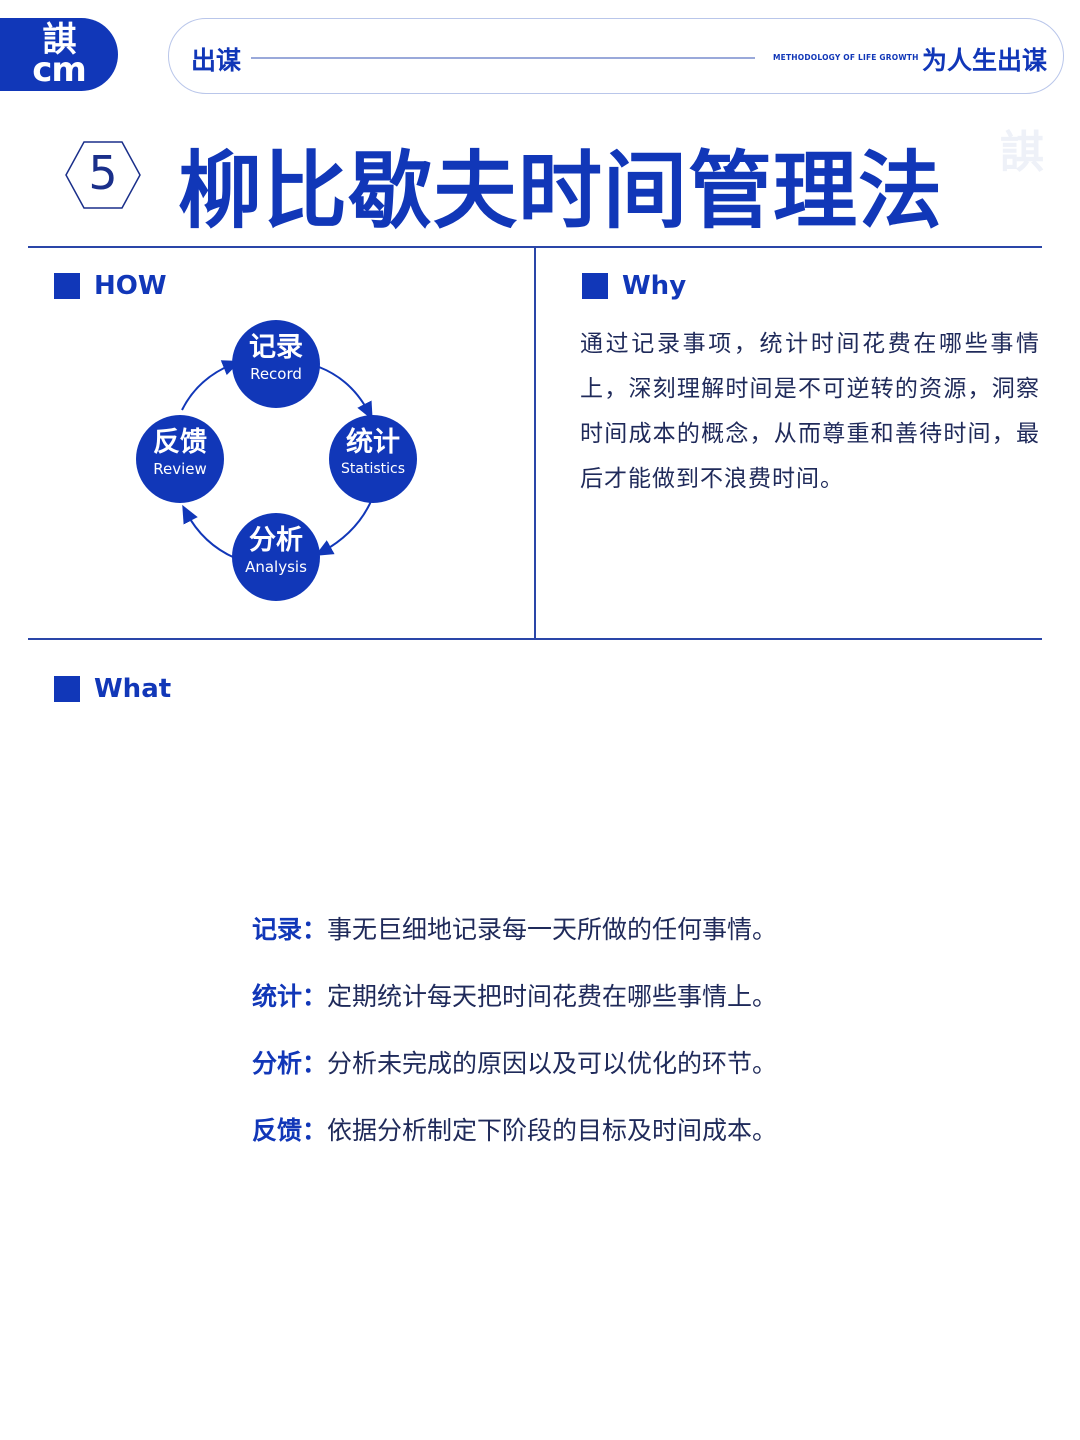 The image size is (1080, 1440). I want to click on header-bar: 出谋 METHODOLOGY OF LIFE GROWTH 为人生出谋, so click(616, 56).